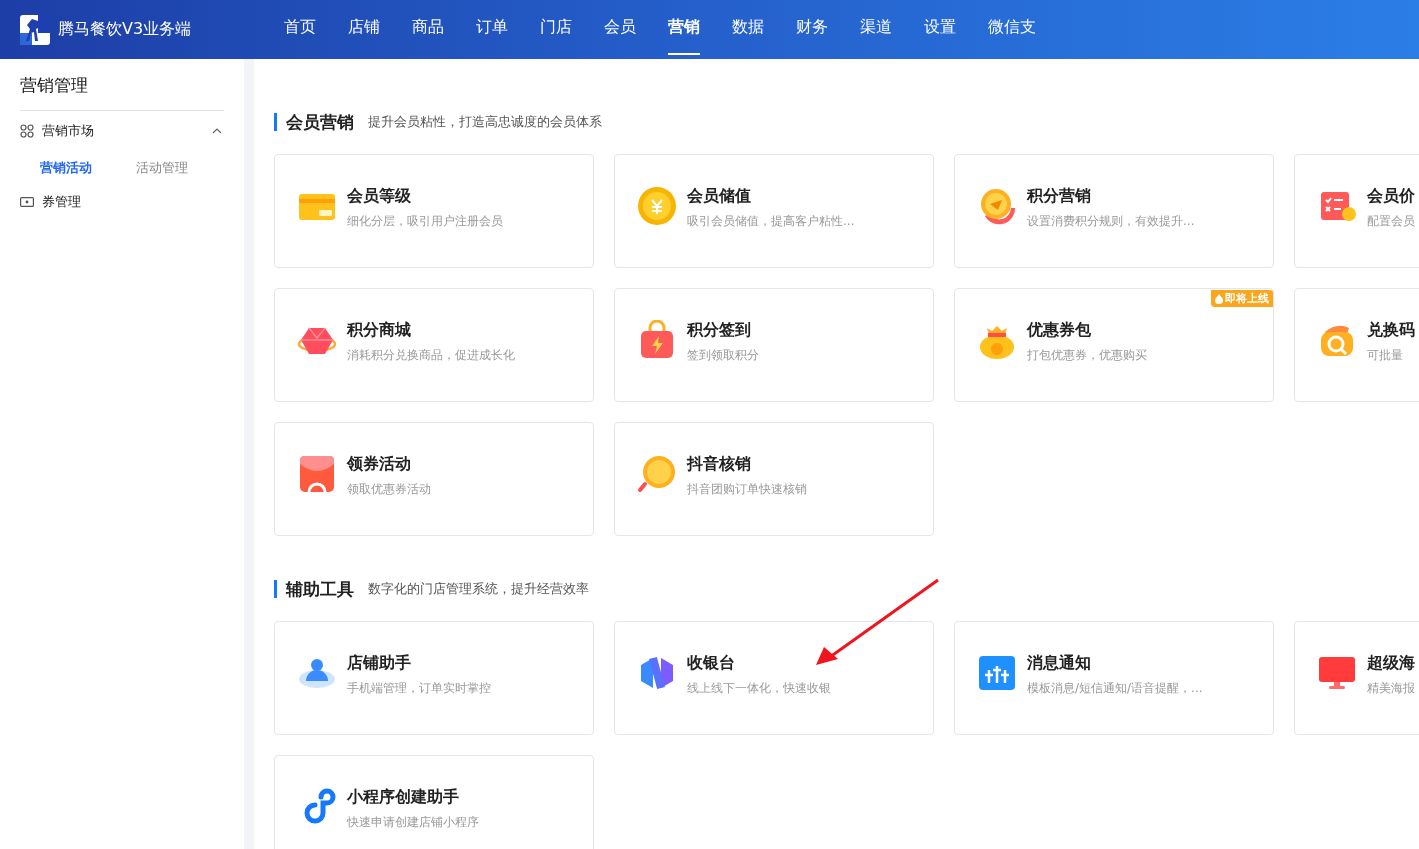 This screenshot has width=1419, height=849. What do you see at coordinates (68, 168) in the screenshot?
I see `submenu-item: 营销活动` at bounding box center [68, 168].